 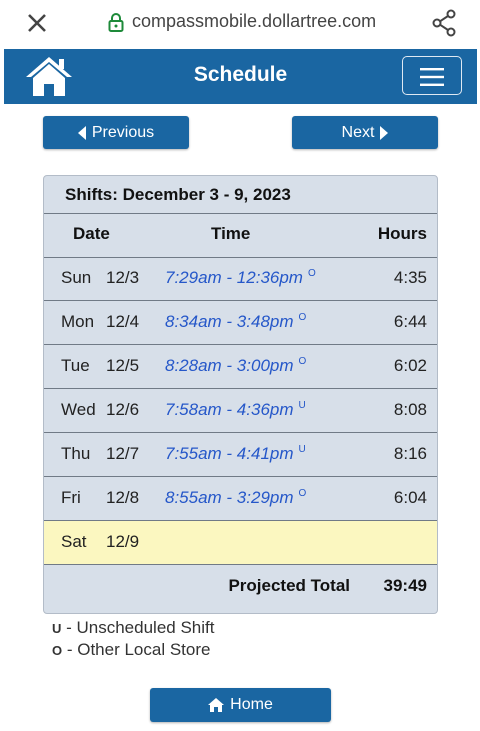 I want to click on row-date: 12/4, so click(x=123, y=321).